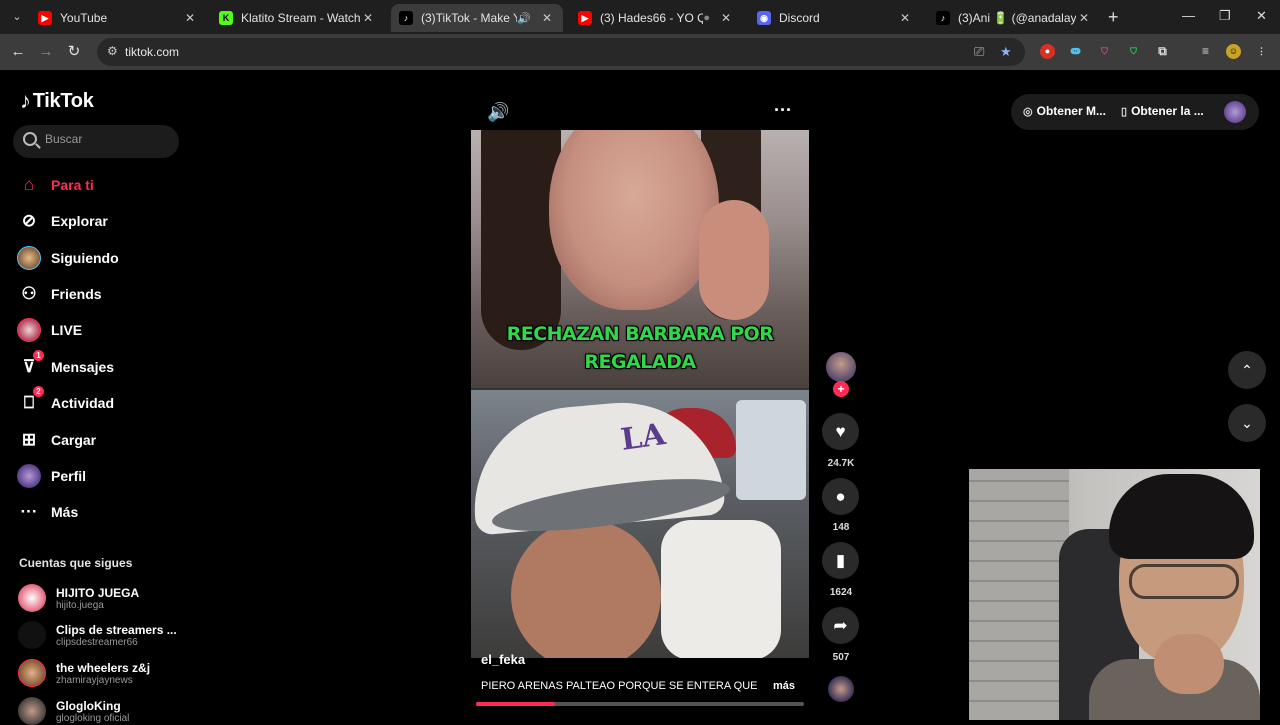 The width and height of the screenshot is (1280, 725). Describe the element at coordinates (840, 431) in the screenshot. I see `like-heart-icon: ♥` at that location.